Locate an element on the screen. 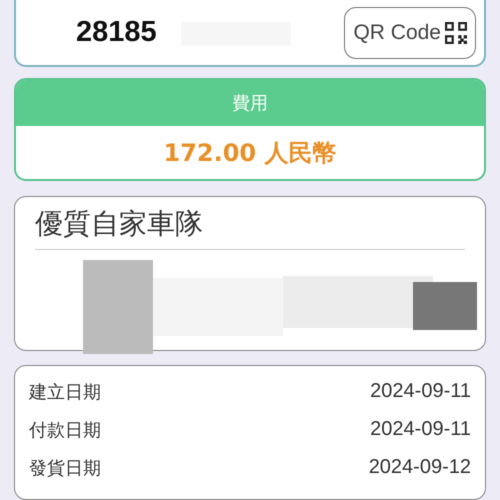  order-number: 28185 is located at coordinates (116, 32).